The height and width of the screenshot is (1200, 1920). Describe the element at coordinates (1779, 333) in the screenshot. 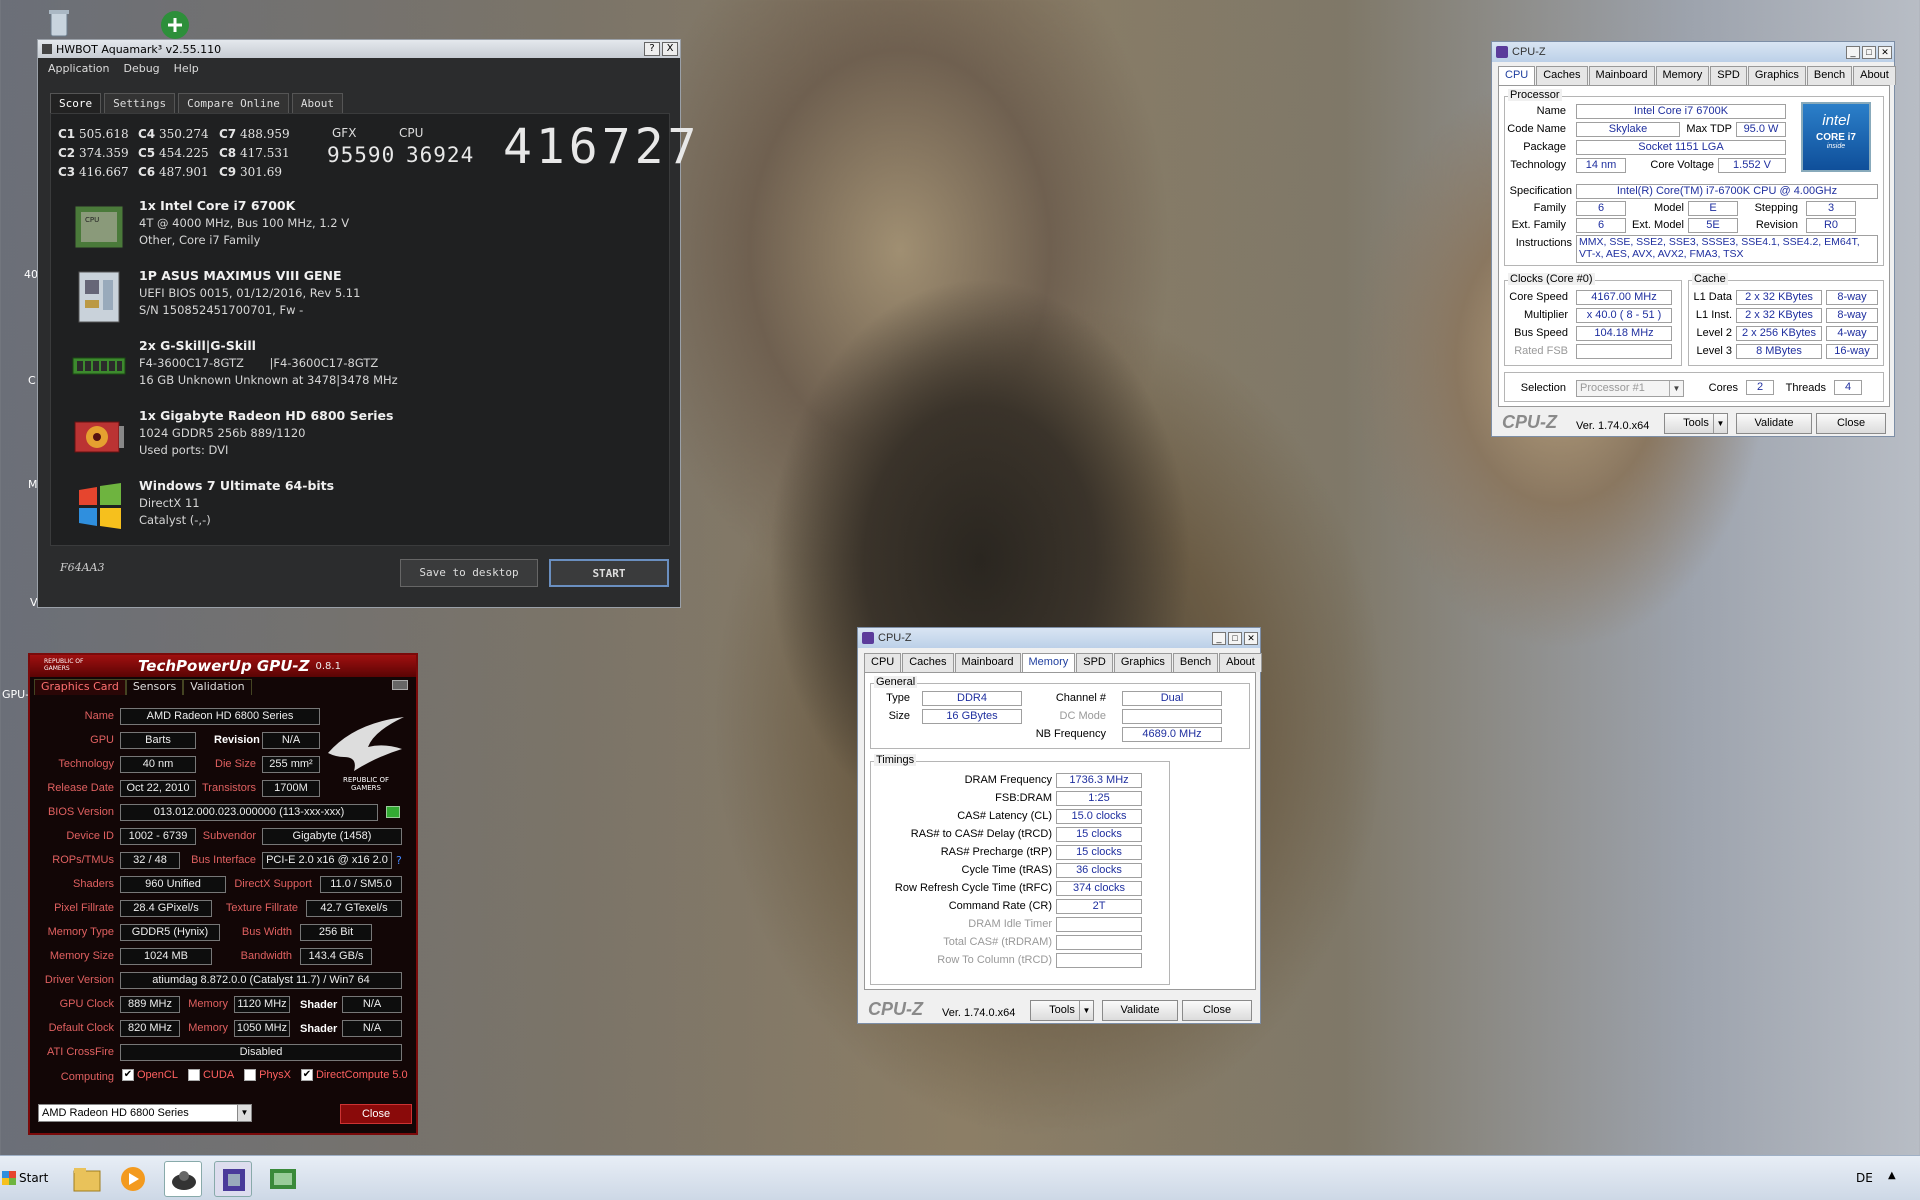

I see `level2-value: 2 x 256 KBytes` at that location.